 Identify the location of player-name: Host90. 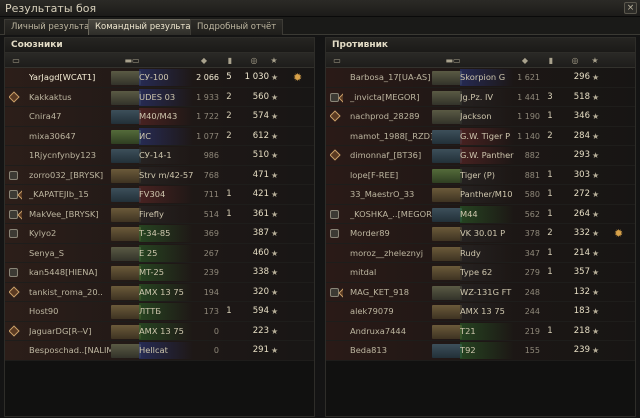
(44, 311).